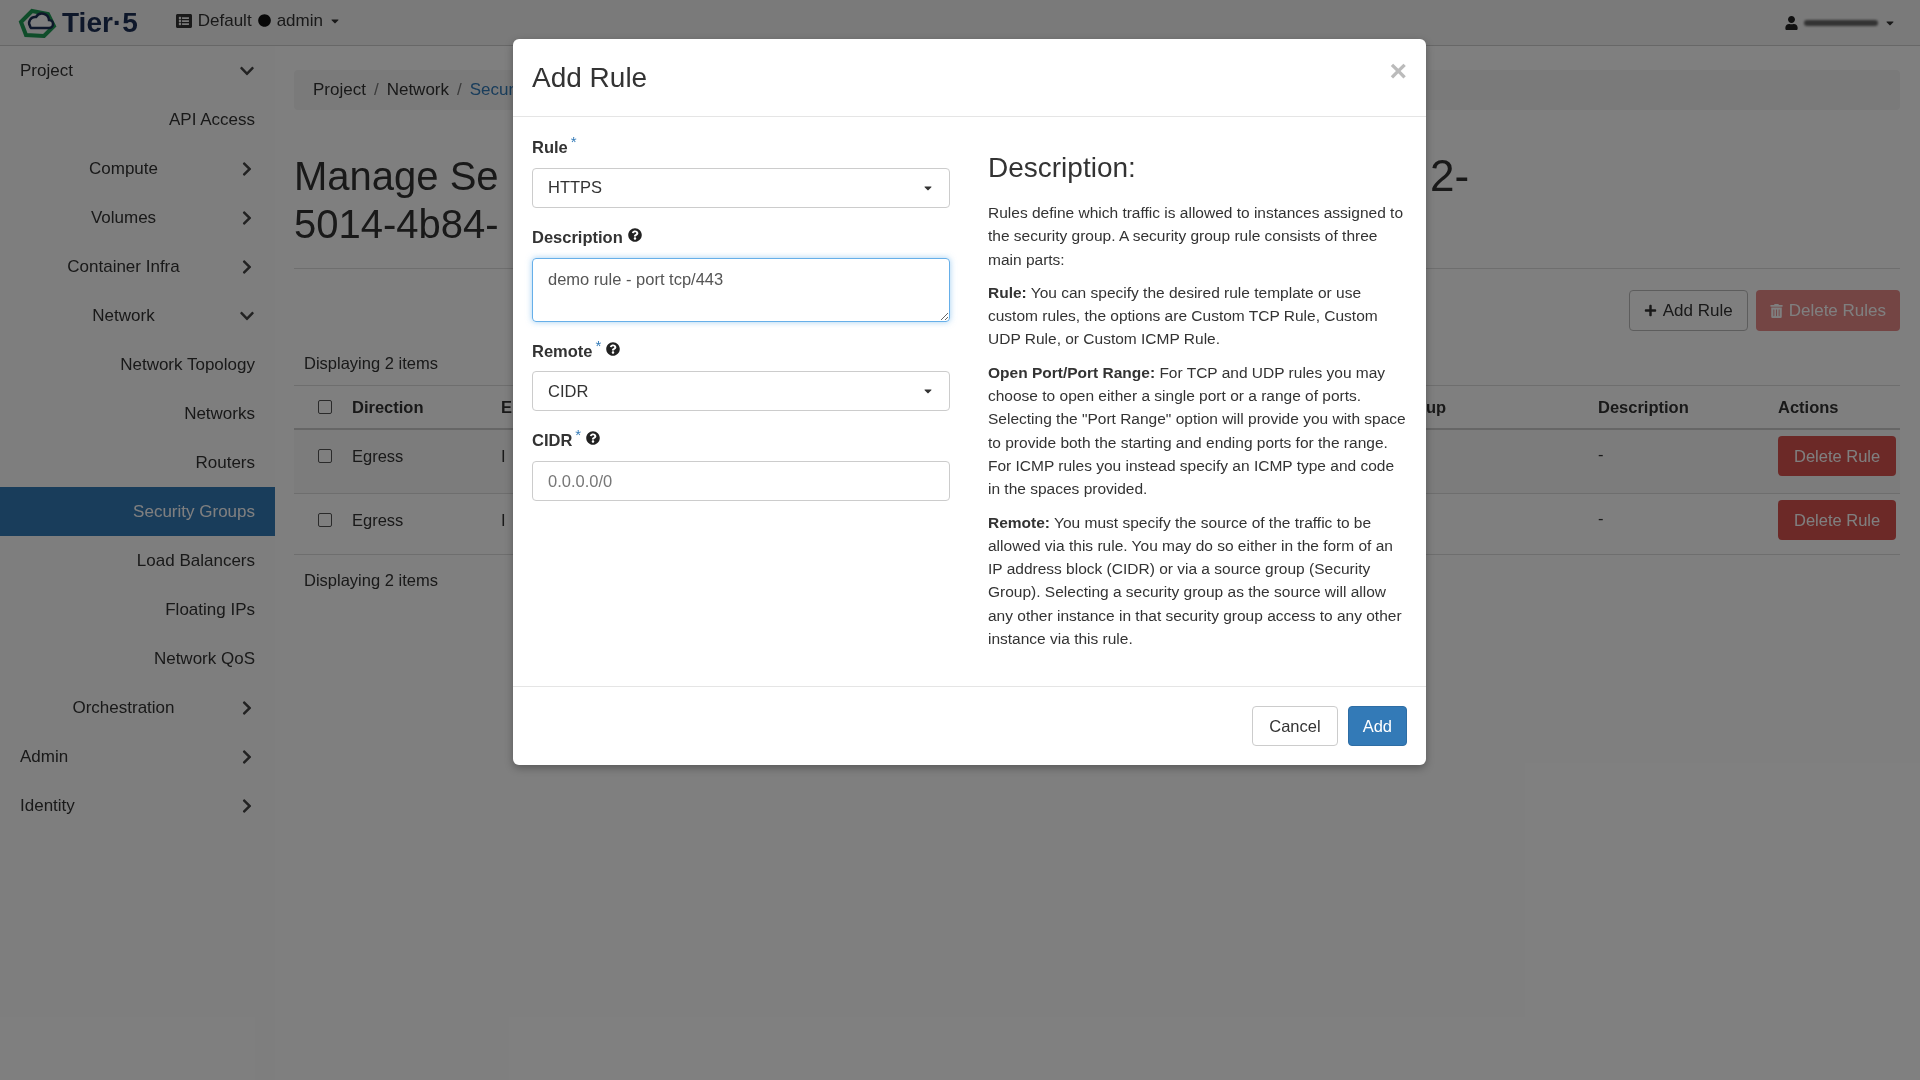  What do you see at coordinates (550, 147) in the screenshot?
I see `field-label: Rule` at bounding box center [550, 147].